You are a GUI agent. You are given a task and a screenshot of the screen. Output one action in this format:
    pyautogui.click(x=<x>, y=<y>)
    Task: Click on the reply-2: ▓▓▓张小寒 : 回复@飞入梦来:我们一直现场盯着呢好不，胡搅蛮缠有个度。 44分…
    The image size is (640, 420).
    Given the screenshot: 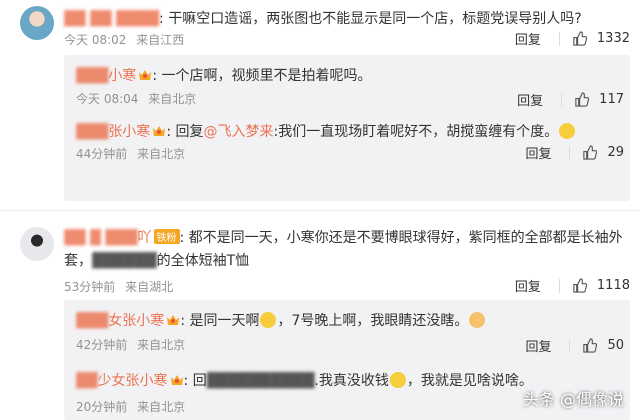 What is the action you would take?
    pyautogui.click(x=347, y=151)
    